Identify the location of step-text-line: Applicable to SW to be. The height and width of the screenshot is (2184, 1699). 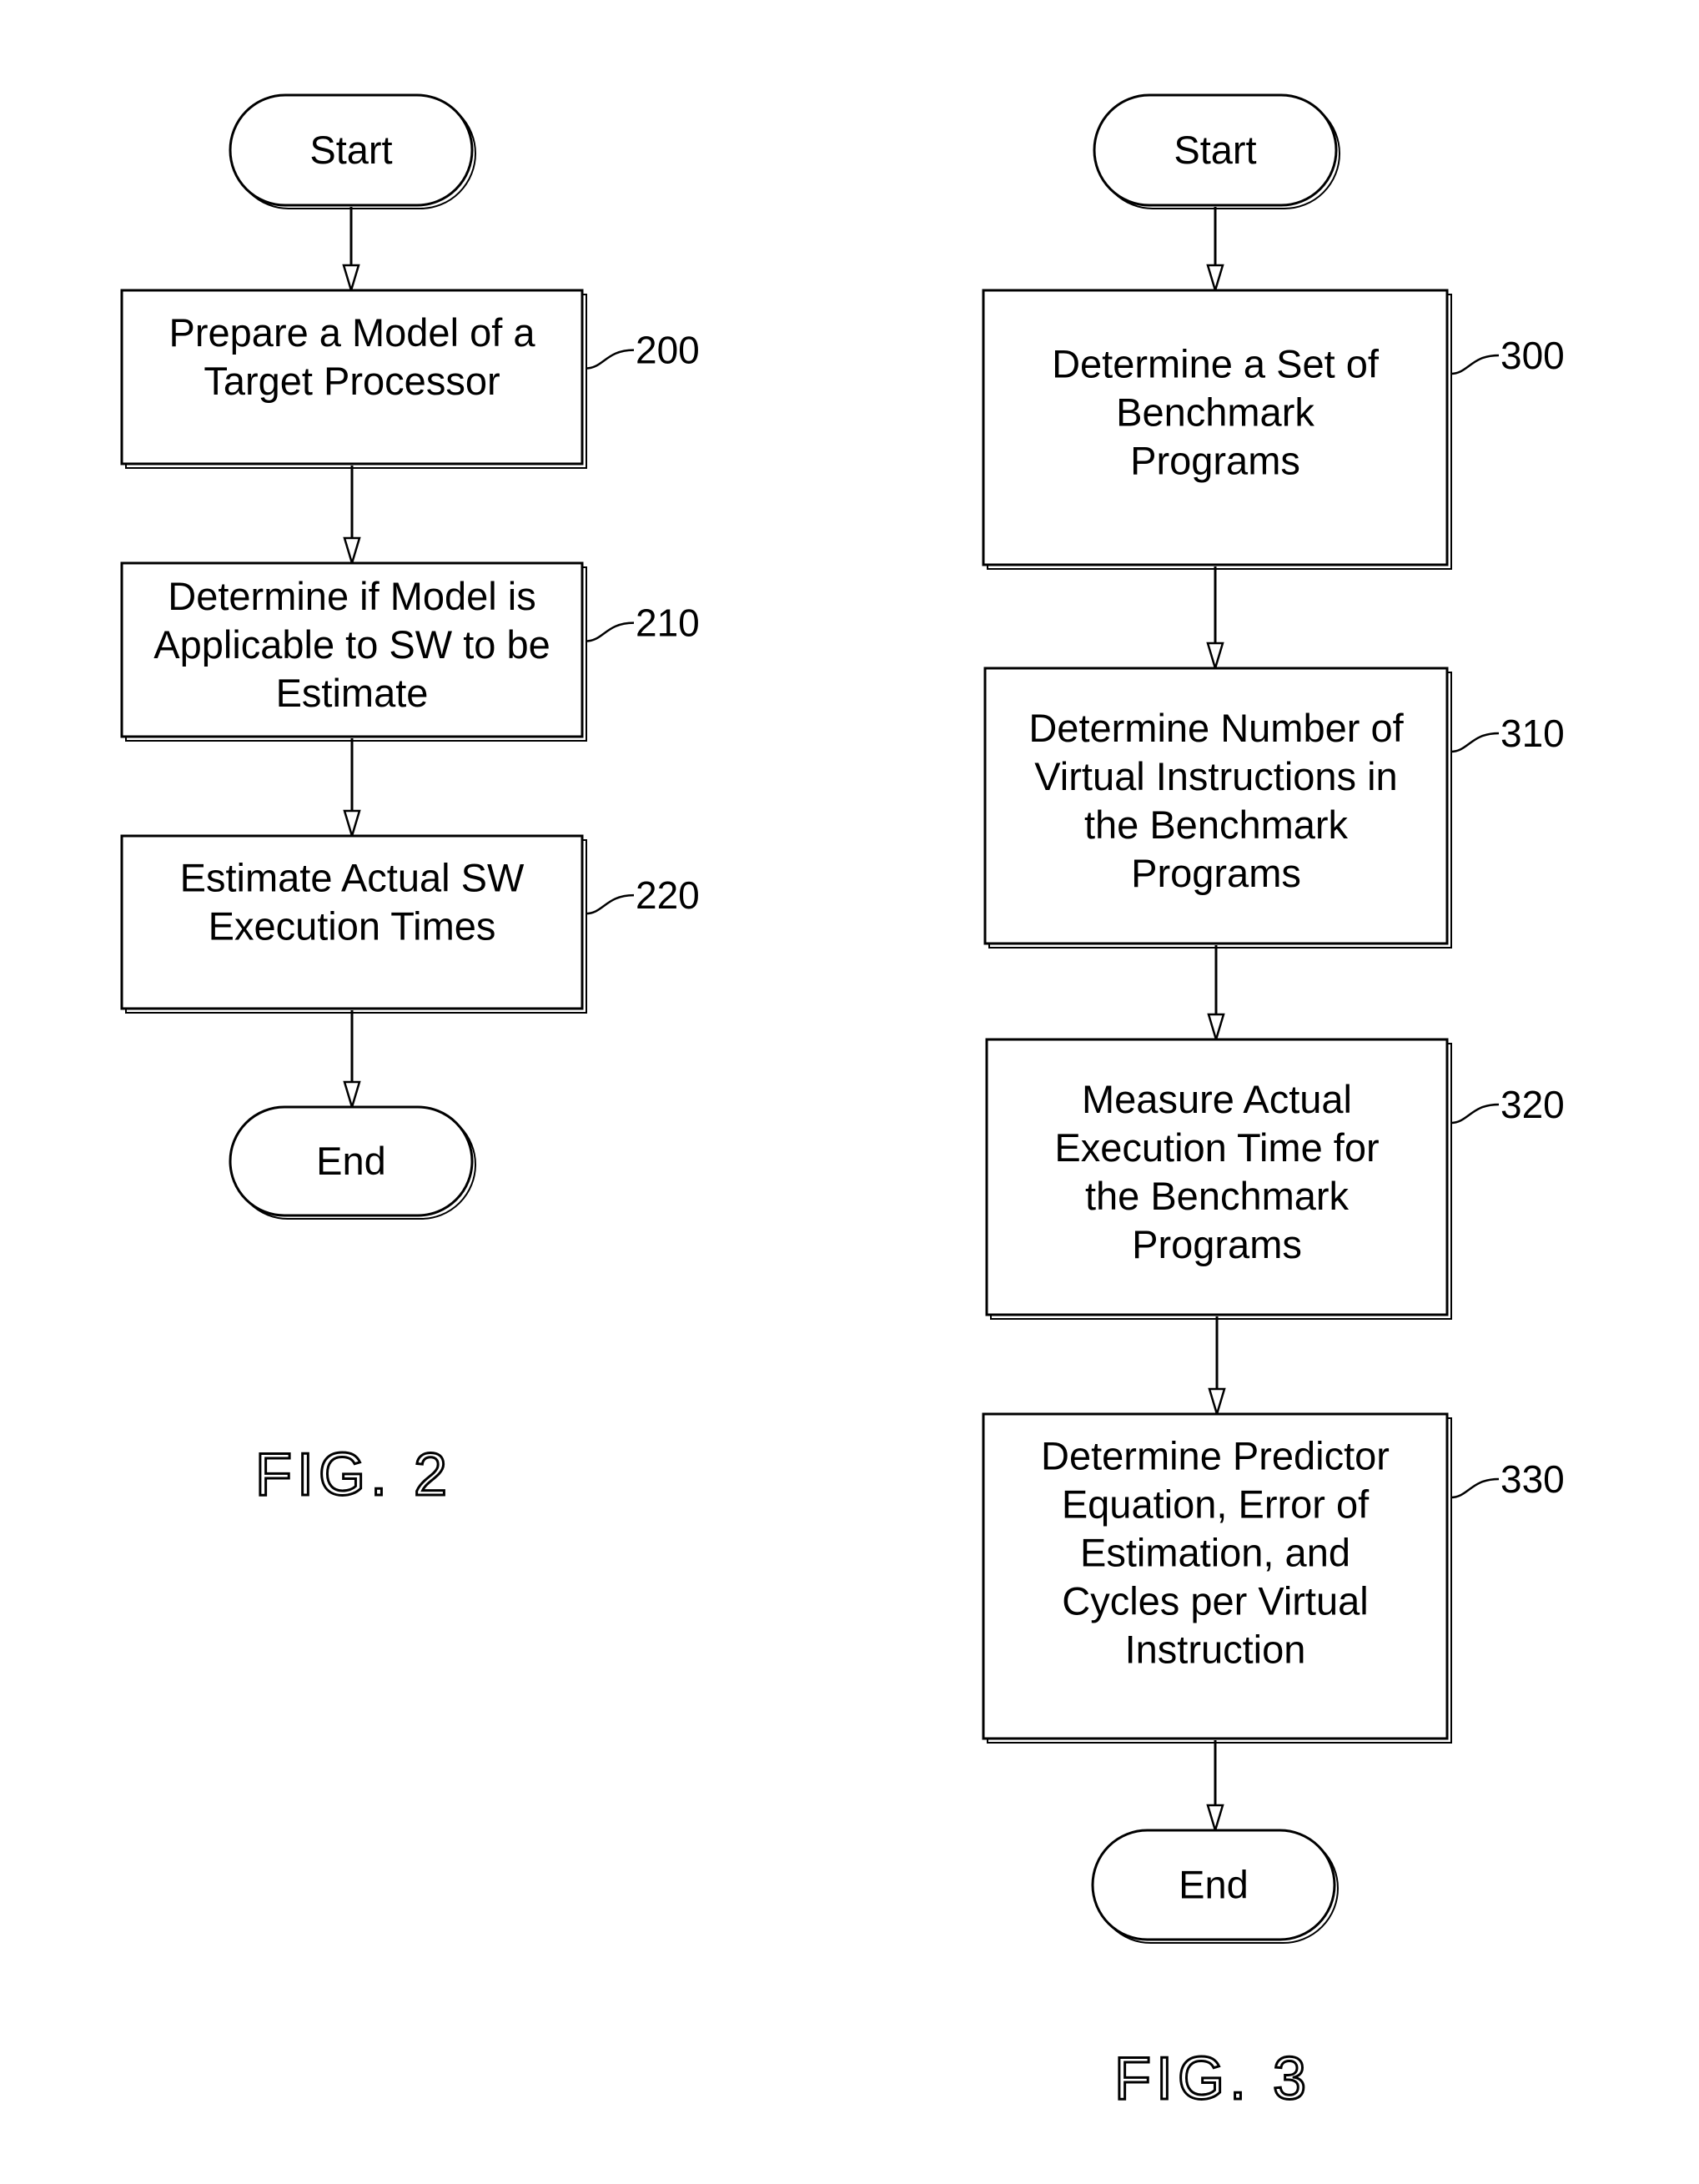
(352, 644).